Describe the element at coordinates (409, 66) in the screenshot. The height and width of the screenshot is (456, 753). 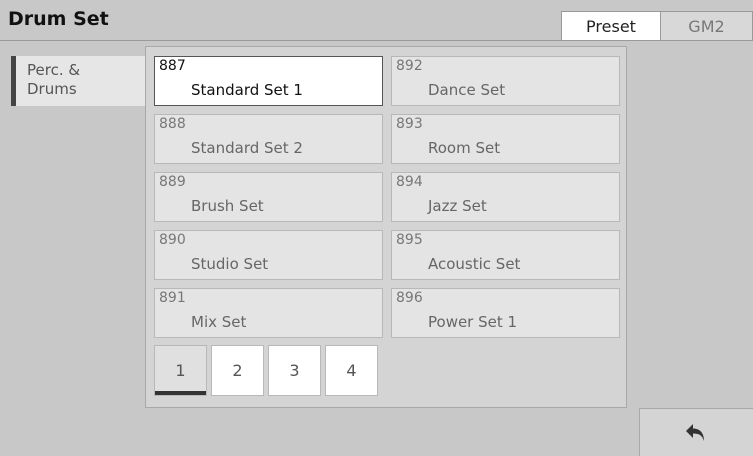
I see `set-number: 892` at that location.